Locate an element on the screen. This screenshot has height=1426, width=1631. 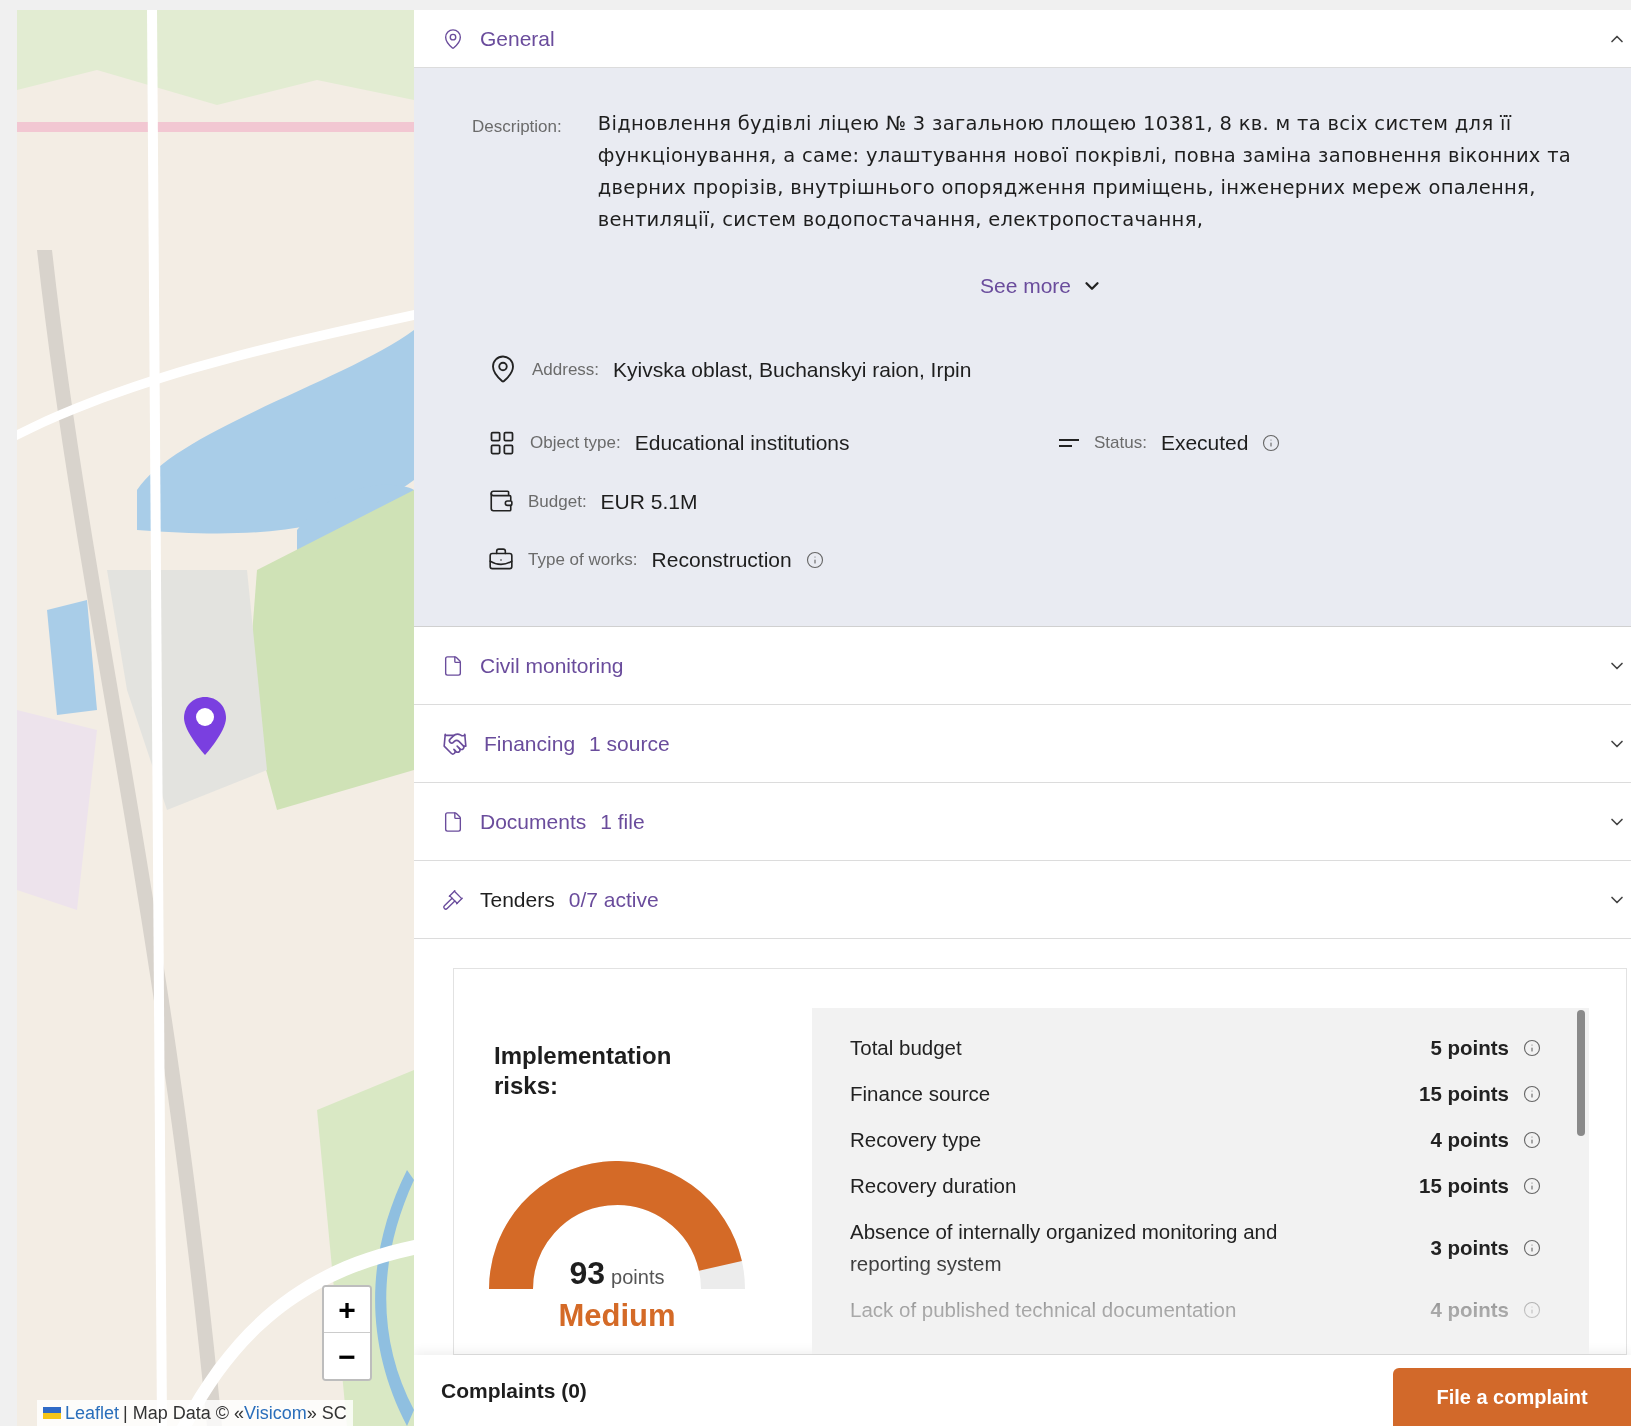
section-title: General is located at coordinates (517, 38).